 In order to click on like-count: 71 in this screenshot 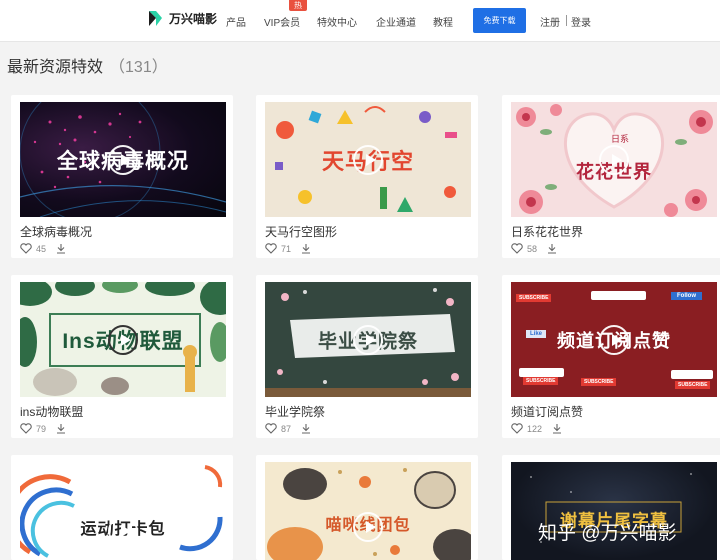, I will do `click(286, 248)`.